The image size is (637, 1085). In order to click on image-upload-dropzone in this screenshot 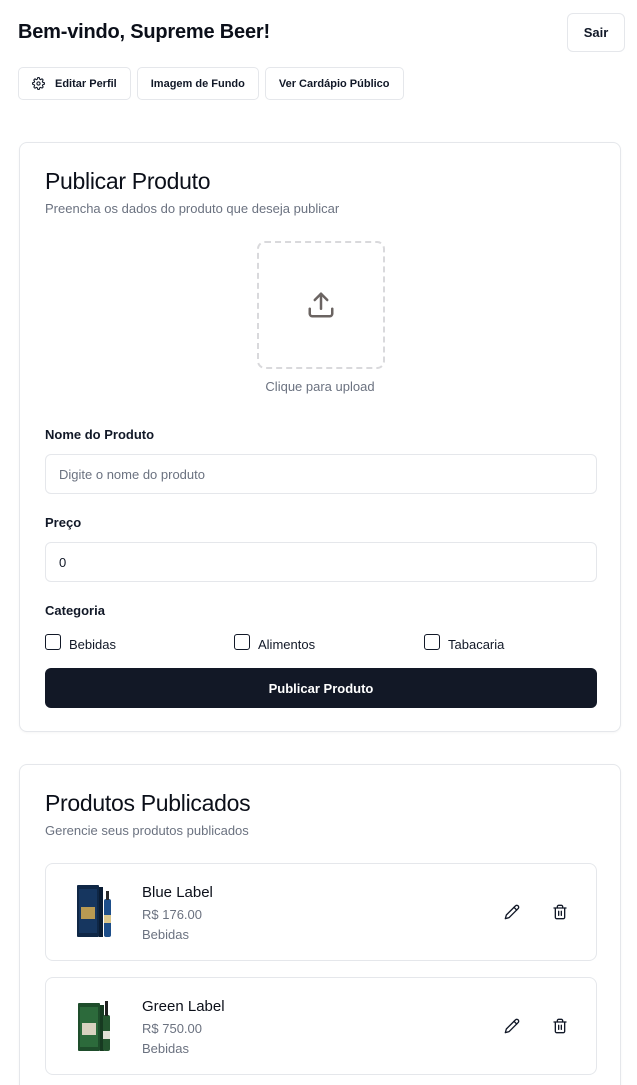, I will do `click(321, 305)`.